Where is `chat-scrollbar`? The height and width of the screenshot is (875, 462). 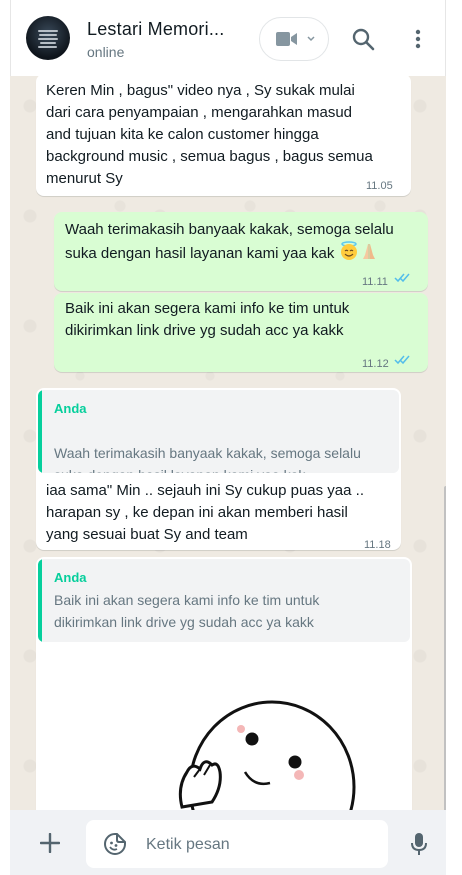 chat-scrollbar is located at coordinates (445, 648).